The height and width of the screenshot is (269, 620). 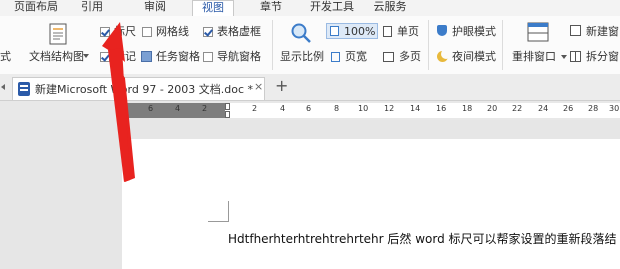 What do you see at coordinates (118, 102) in the screenshot?
I see `annotation-arrow` at bounding box center [118, 102].